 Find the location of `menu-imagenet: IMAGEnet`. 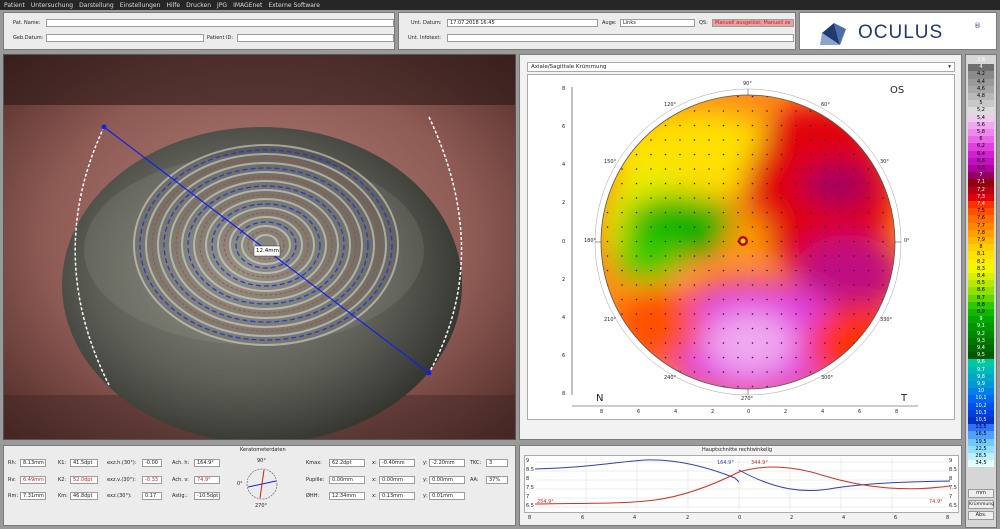

menu-imagenet: IMAGEnet is located at coordinates (247, 5).